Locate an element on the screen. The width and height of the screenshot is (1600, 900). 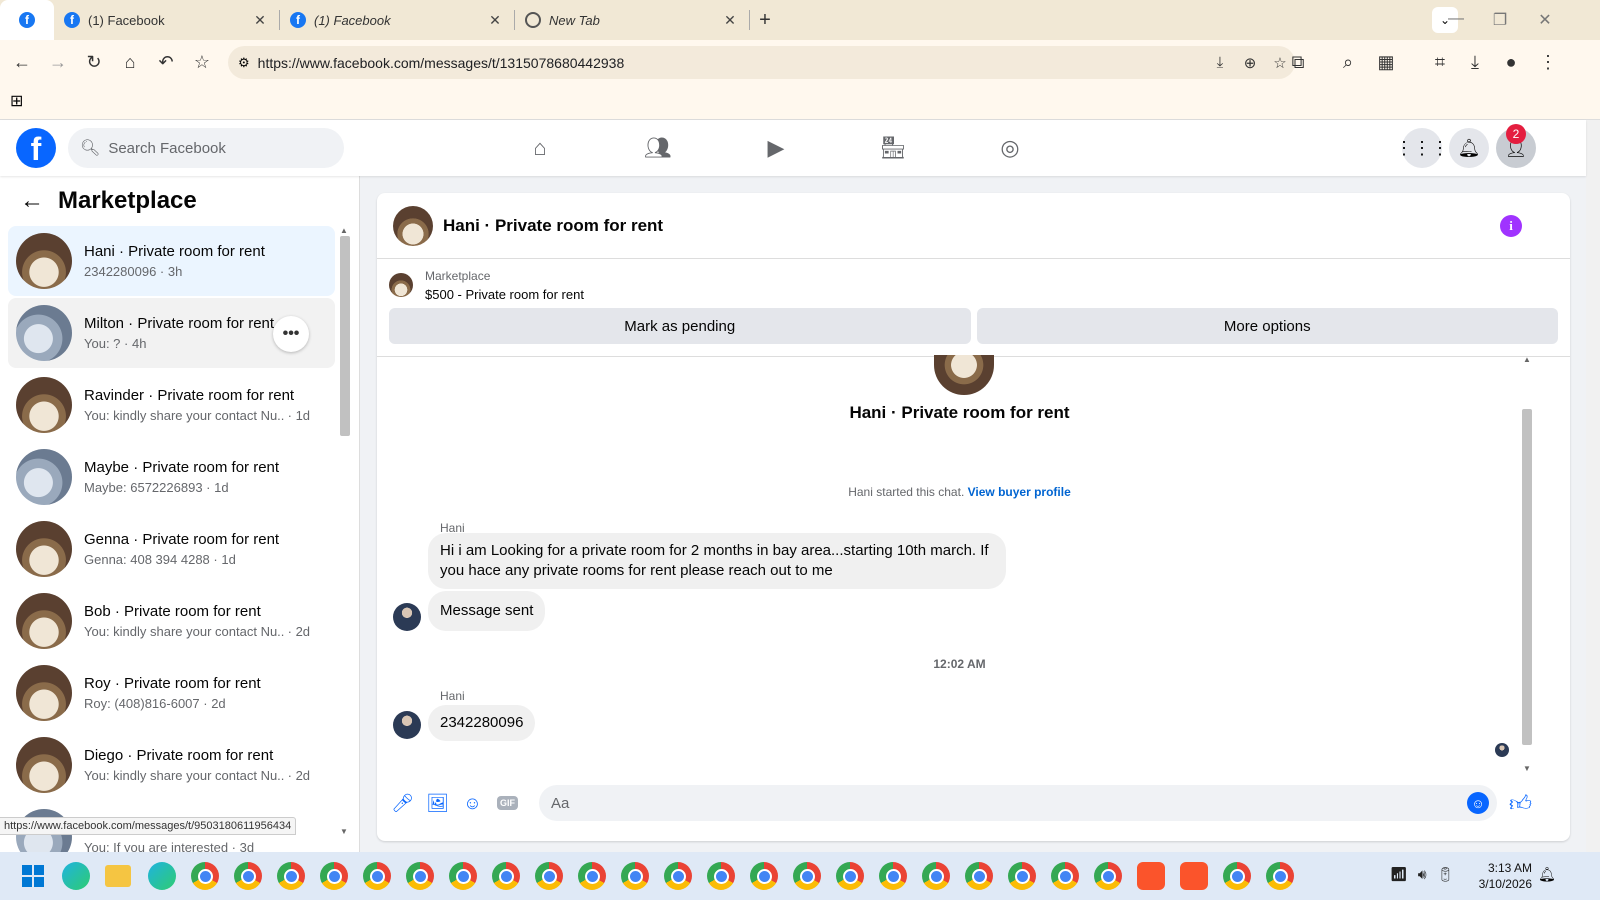
download-icon: ⤓ is located at coordinates (1475, 62).